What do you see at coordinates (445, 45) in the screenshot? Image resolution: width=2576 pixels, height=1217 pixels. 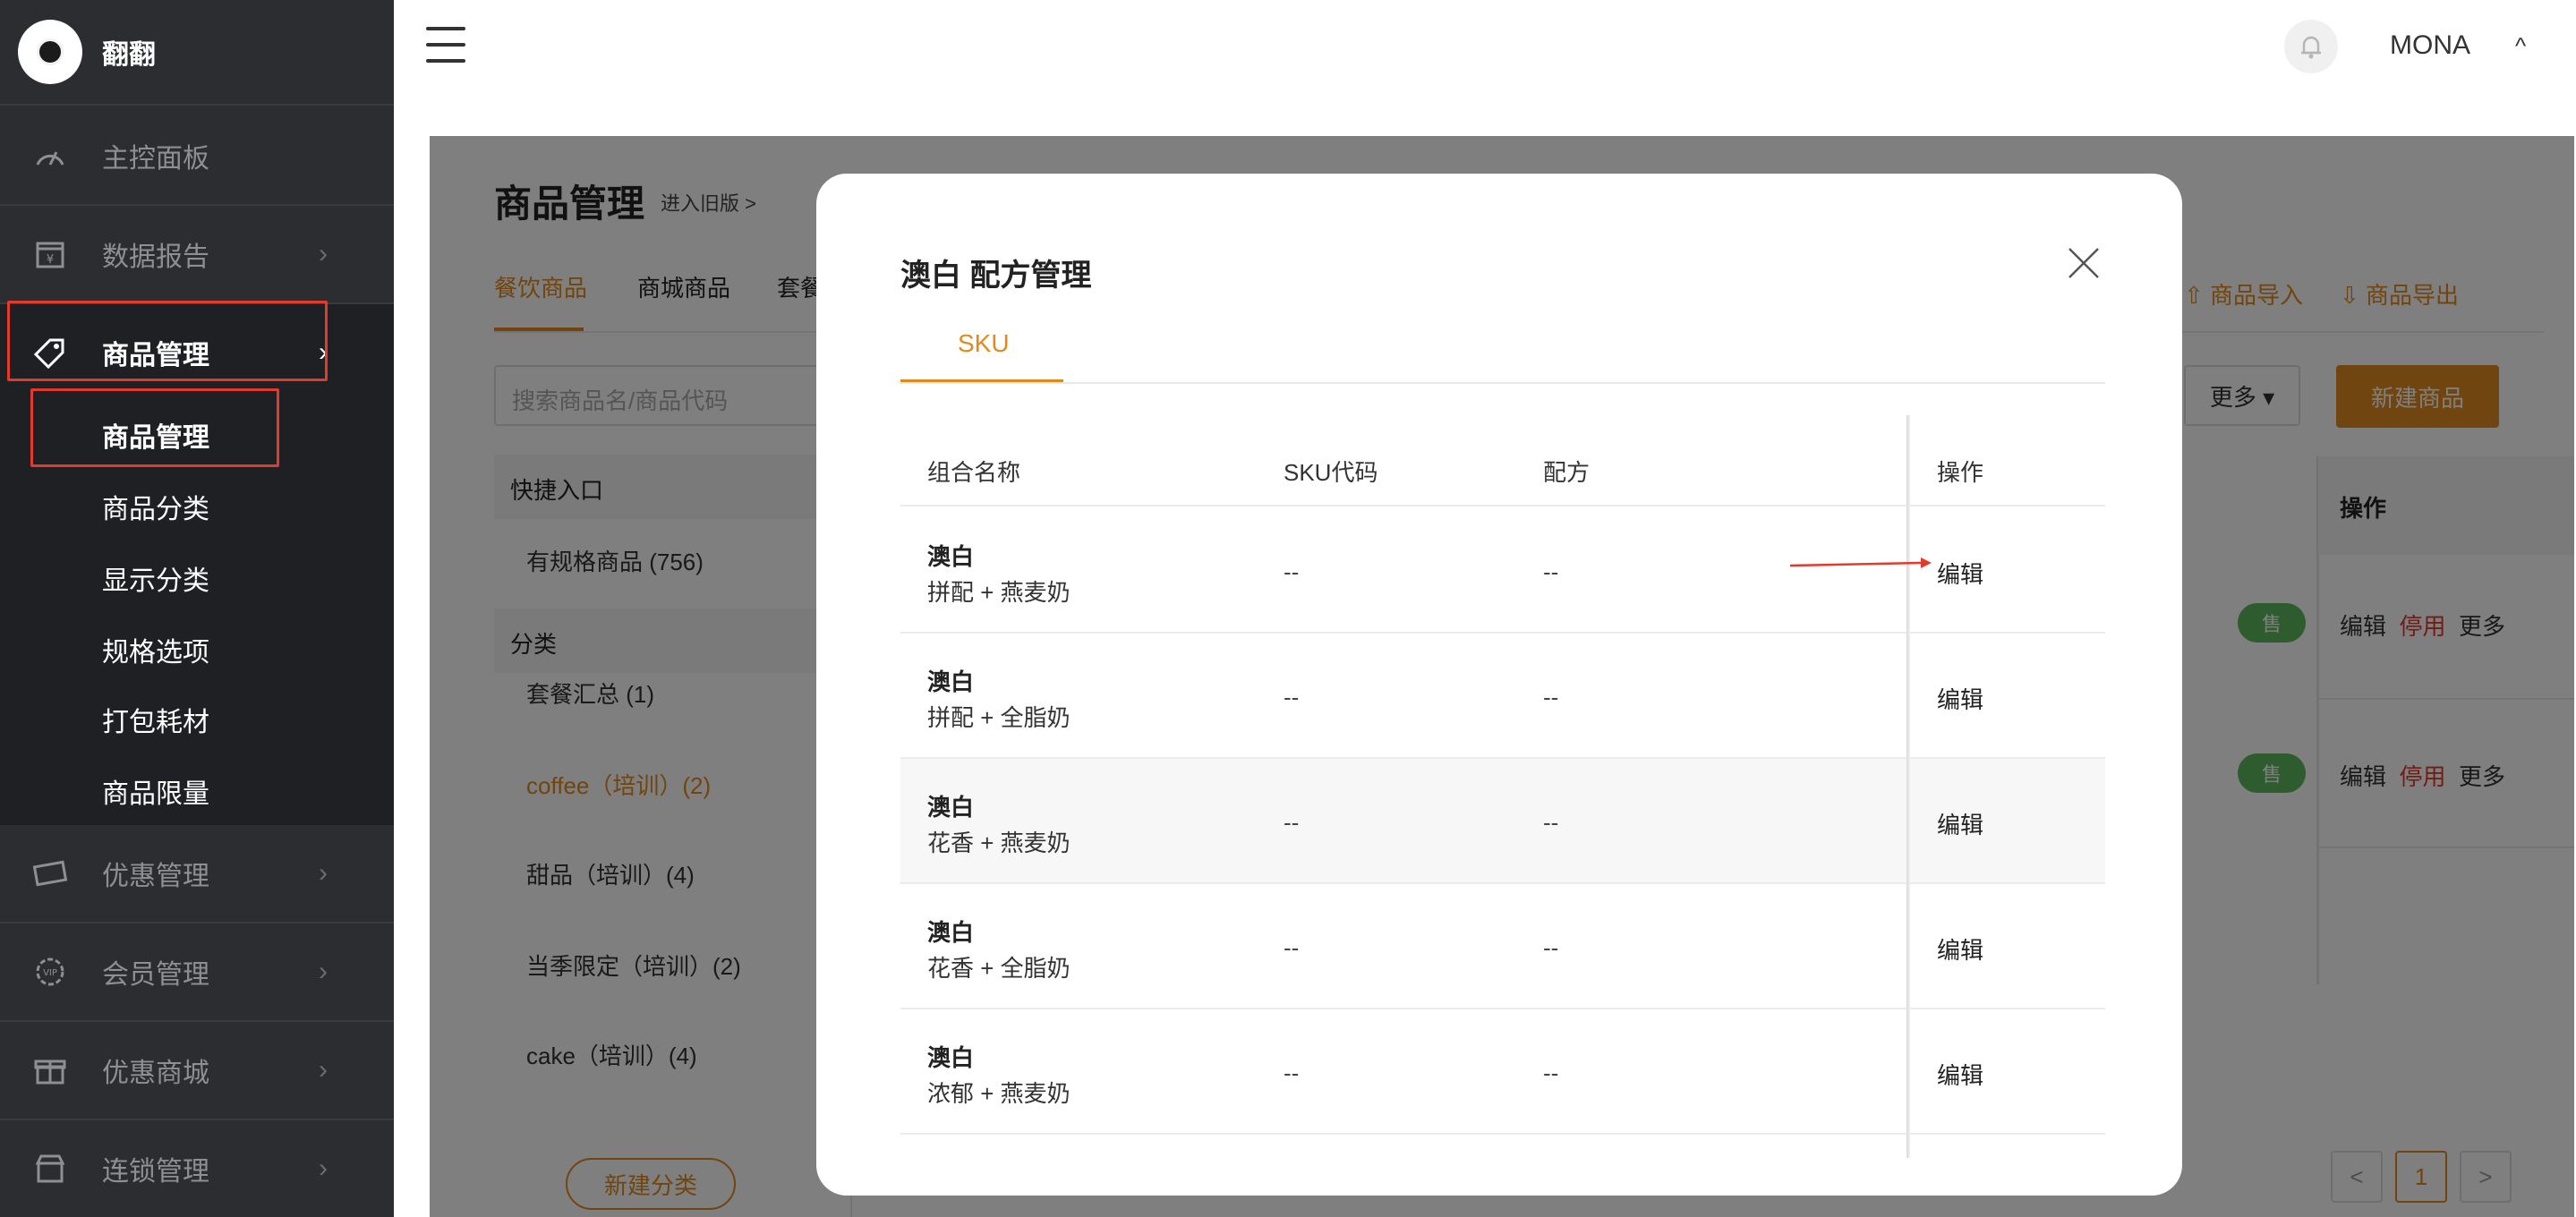 I see `menu-toggle-icon` at bounding box center [445, 45].